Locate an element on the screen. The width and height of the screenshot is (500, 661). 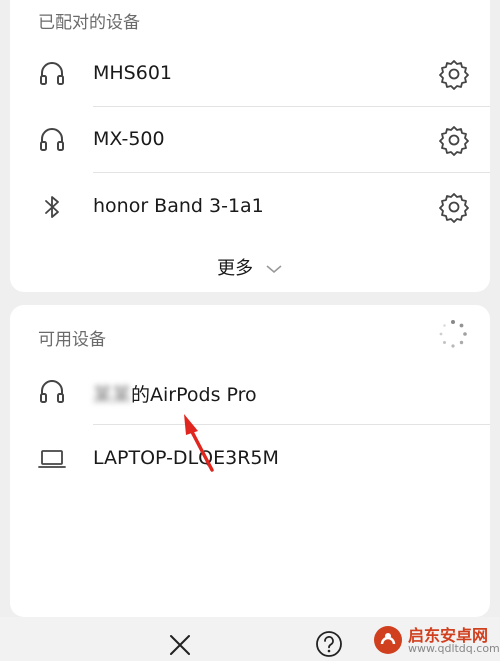
paired-device-name: MHS601 is located at coordinates (133, 73).